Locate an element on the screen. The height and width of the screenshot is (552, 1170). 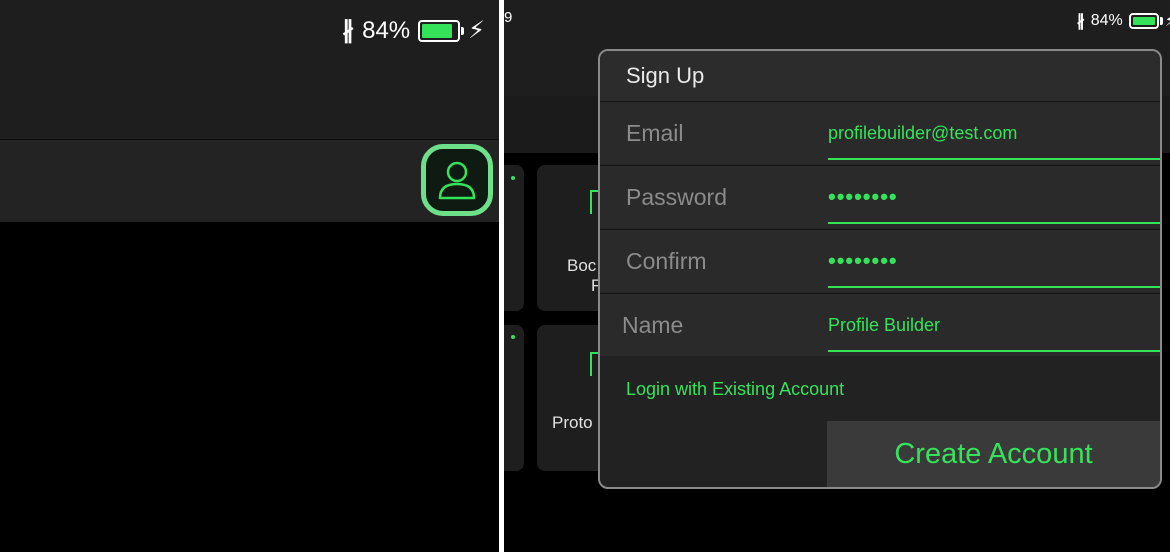
status-bar: 9 ∦ 84% ⚡︎ is located at coordinates (837, 23).